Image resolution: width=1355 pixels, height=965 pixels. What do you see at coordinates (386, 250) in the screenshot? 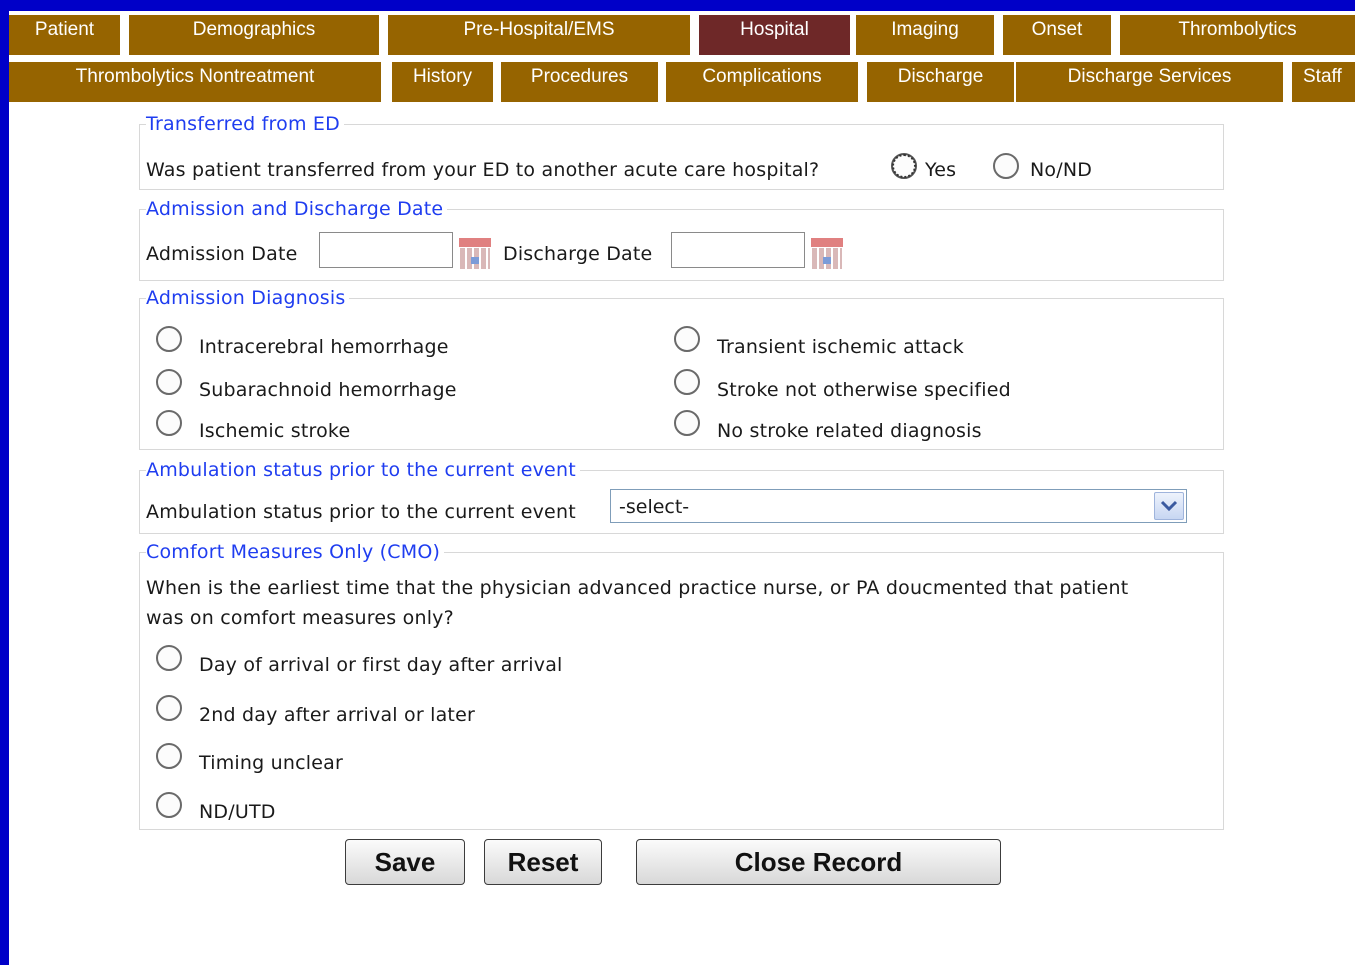
I see `admission-date-input` at bounding box center [386, 250].